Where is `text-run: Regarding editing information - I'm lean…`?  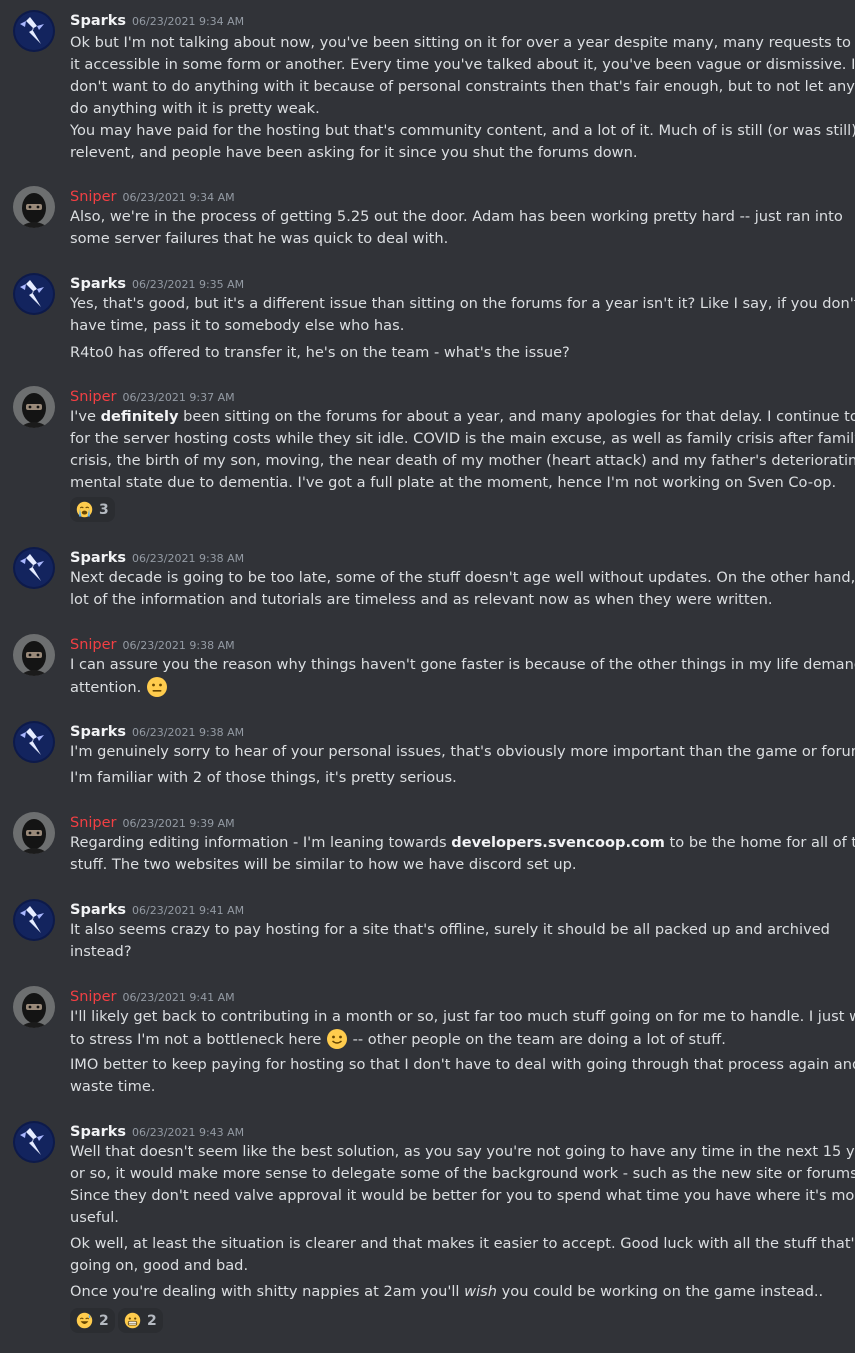
text-run: Regarding editing information - I'm lean… is located at coordinates (261, 842).